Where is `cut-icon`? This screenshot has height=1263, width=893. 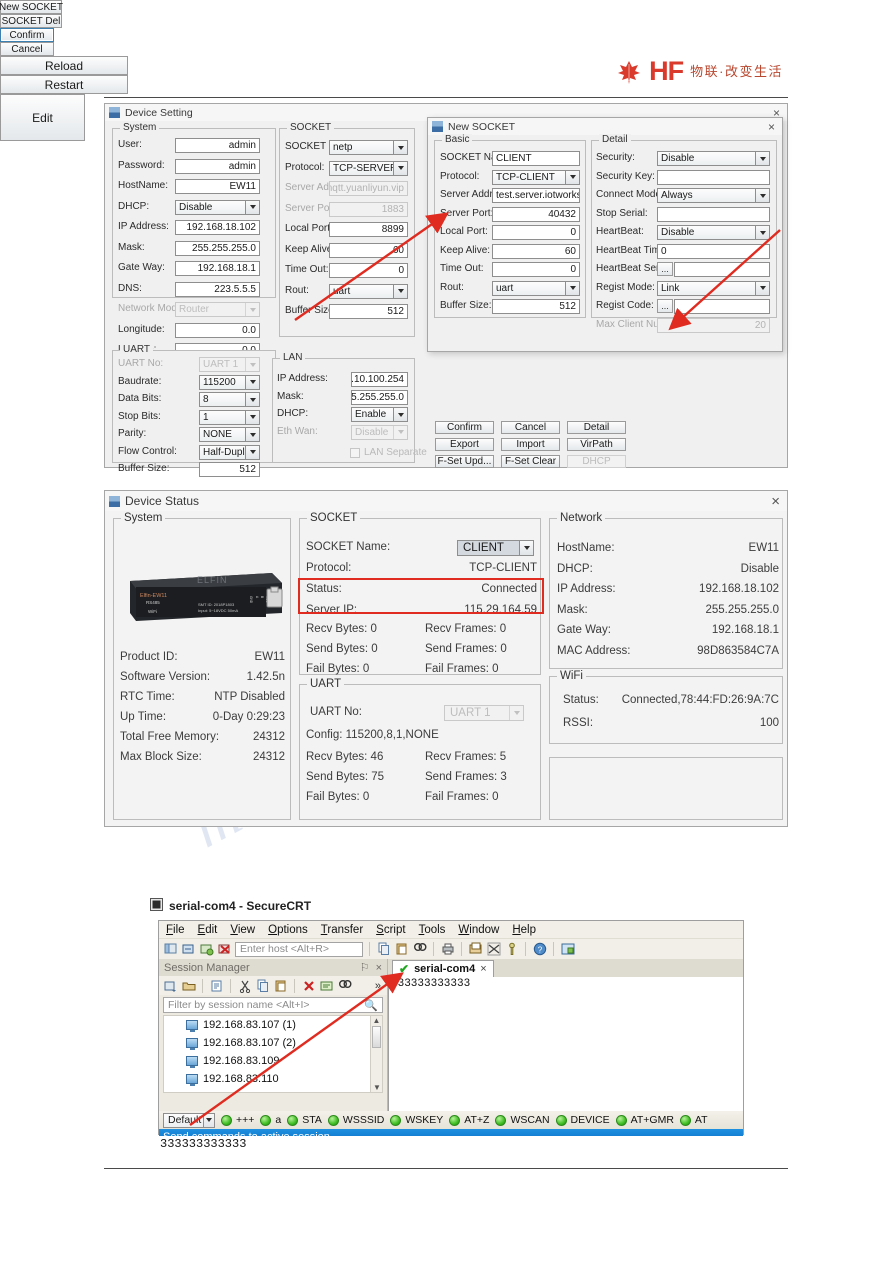 cut-icon is located at coordinates (244, 985).